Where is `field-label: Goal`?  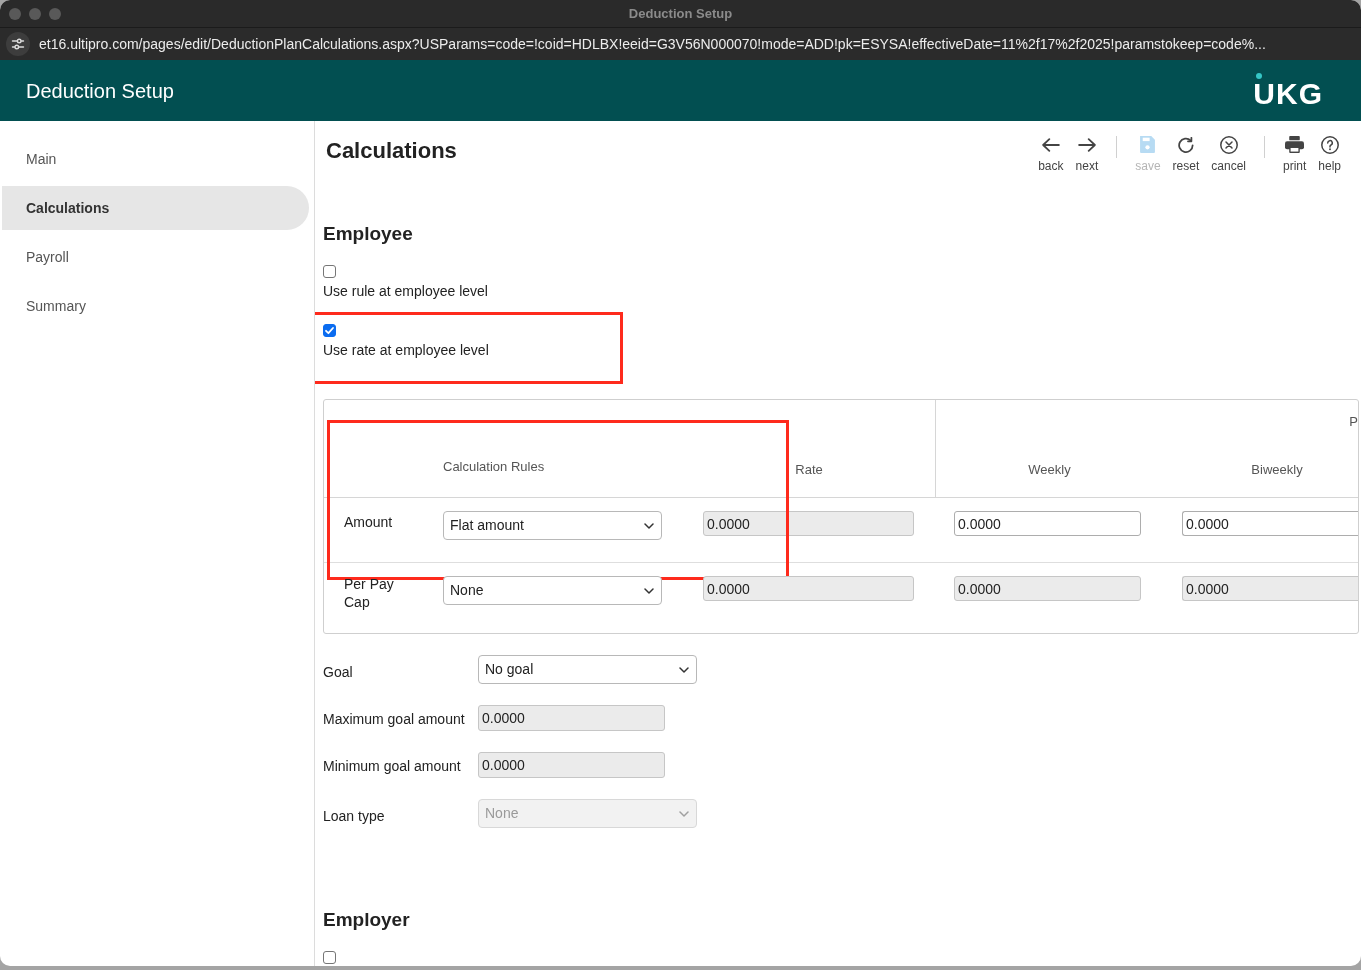
field-label: Goal is located at coordinates (338, 672).